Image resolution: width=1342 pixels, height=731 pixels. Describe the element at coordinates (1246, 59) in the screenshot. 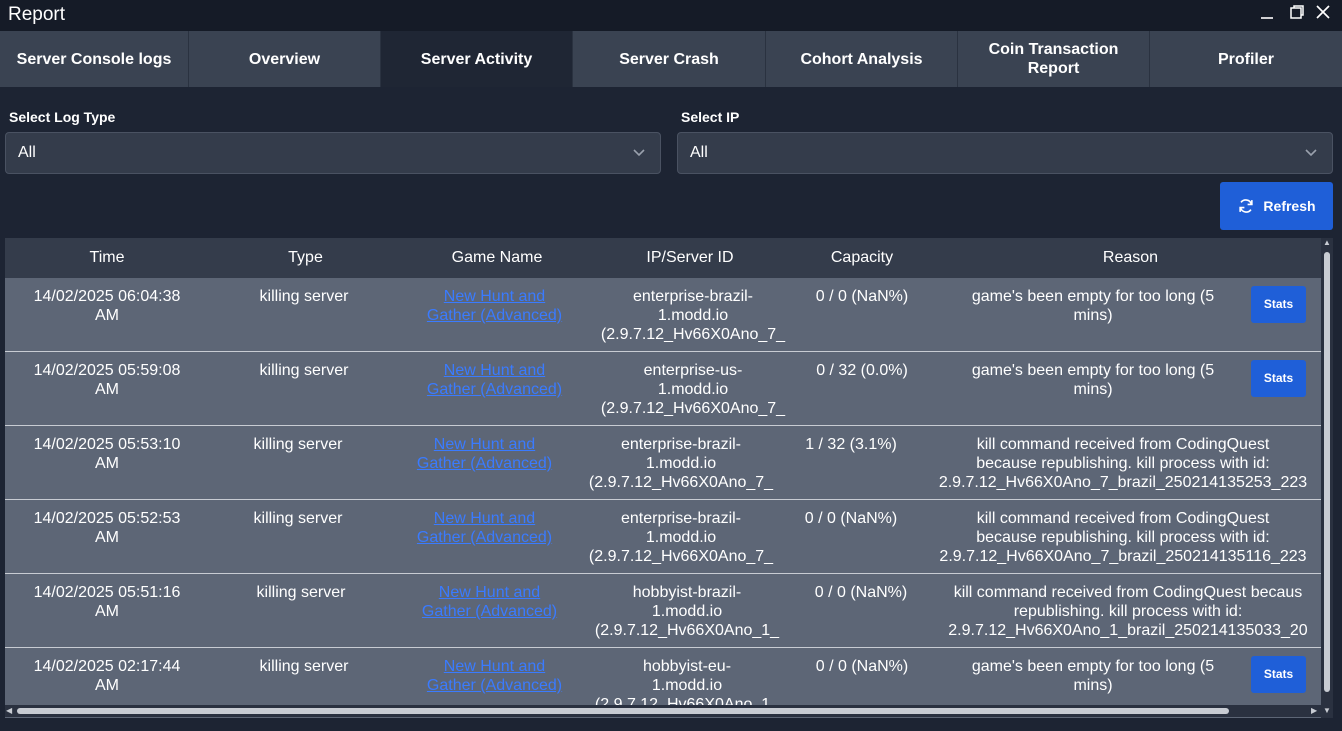

I see `tab-profiler: Profiler` at that location.